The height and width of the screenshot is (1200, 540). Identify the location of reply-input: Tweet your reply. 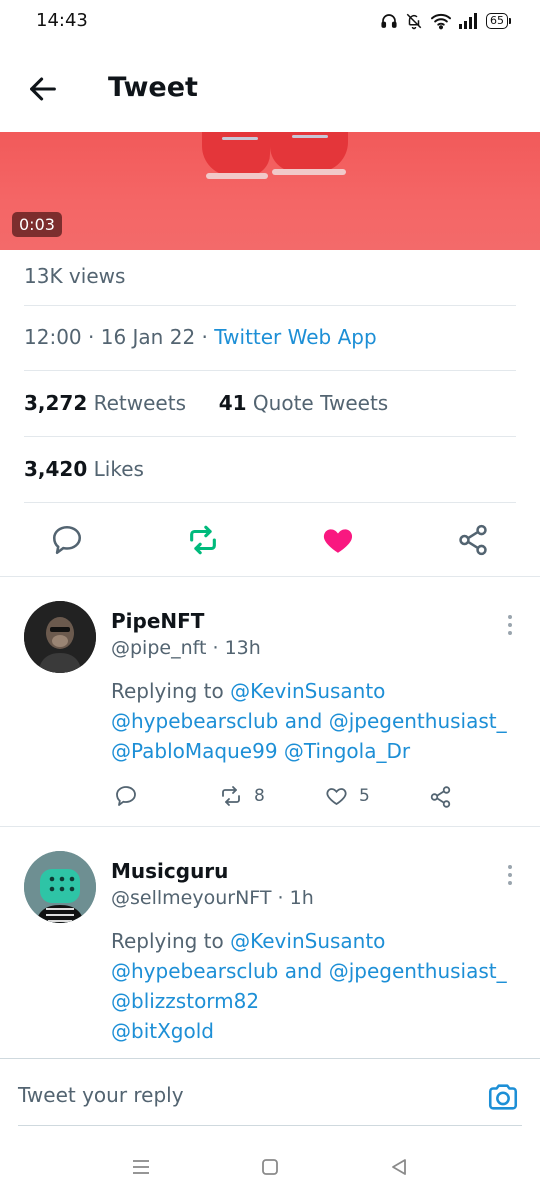
(101, 1095).